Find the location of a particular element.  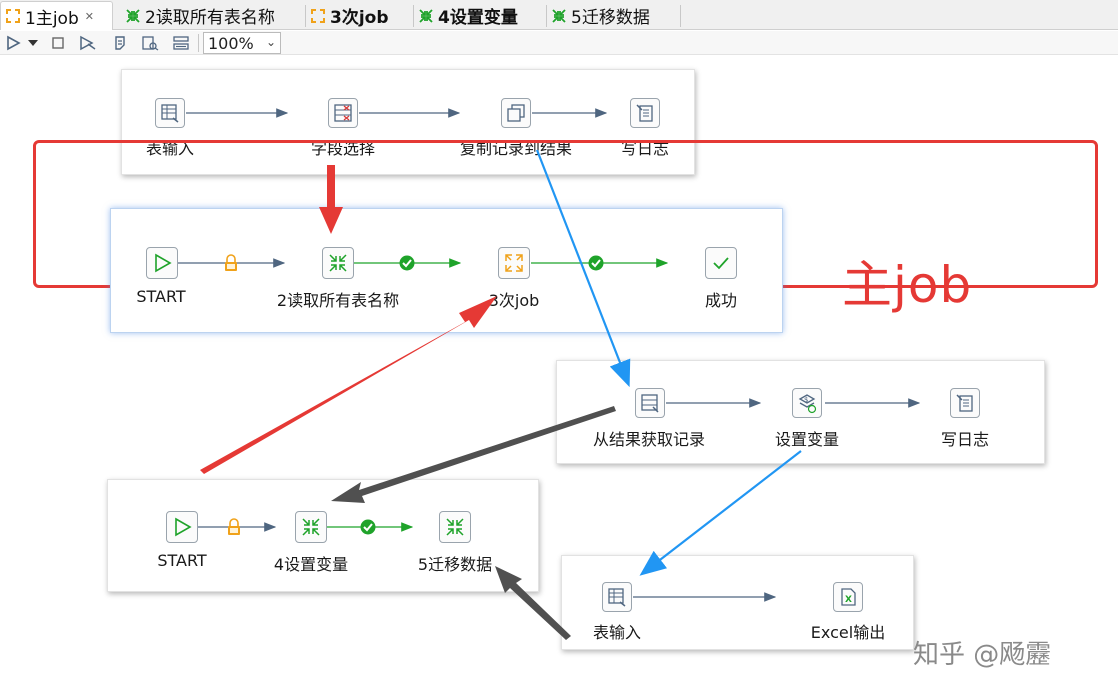

tab-label: 5迁移数据 is located at coordinates (610, 18).